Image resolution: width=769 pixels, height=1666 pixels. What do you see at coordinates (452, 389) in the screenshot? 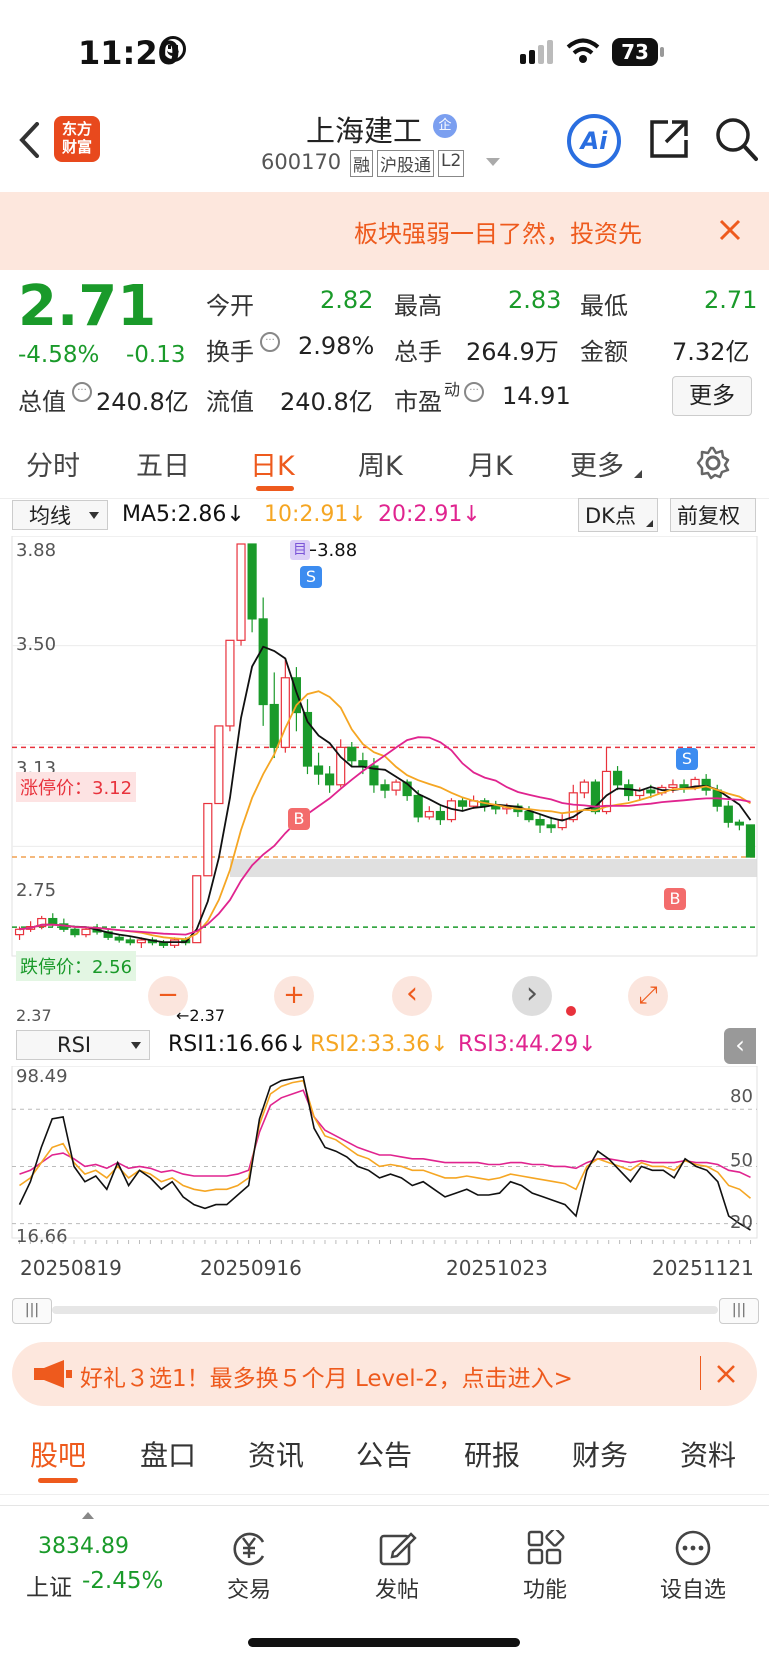
I see `pe-superscript: 动` at bounding box center [452, 389].